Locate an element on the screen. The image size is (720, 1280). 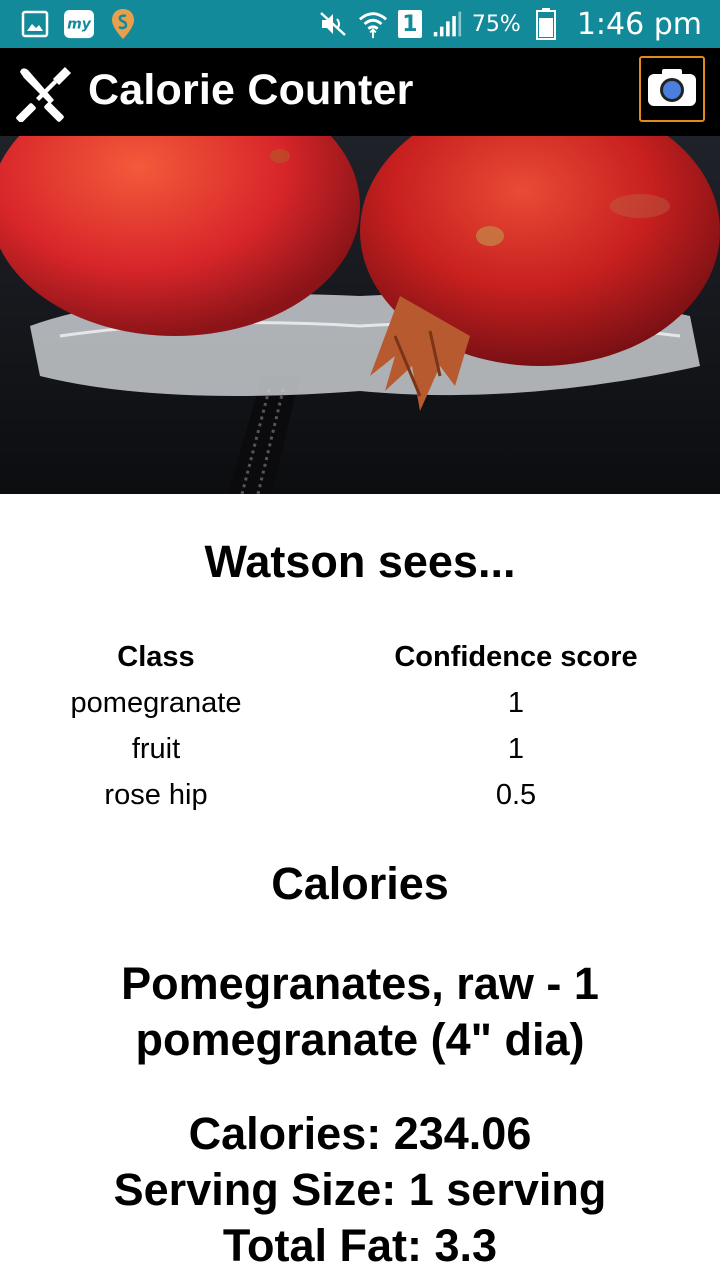
score-cell: 0.5 is located at coordinates (516, 794).